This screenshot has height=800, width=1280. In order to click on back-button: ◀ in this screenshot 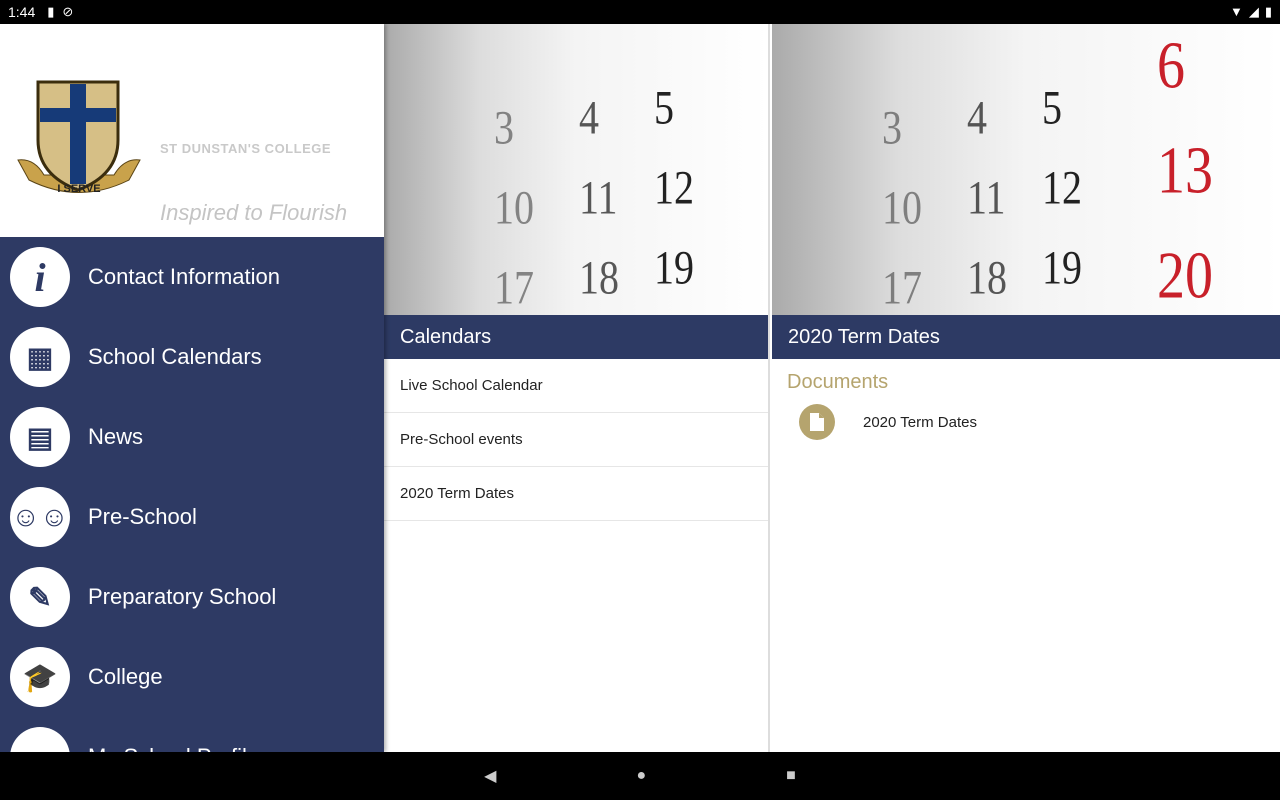, I will do `click(490, 776)`.